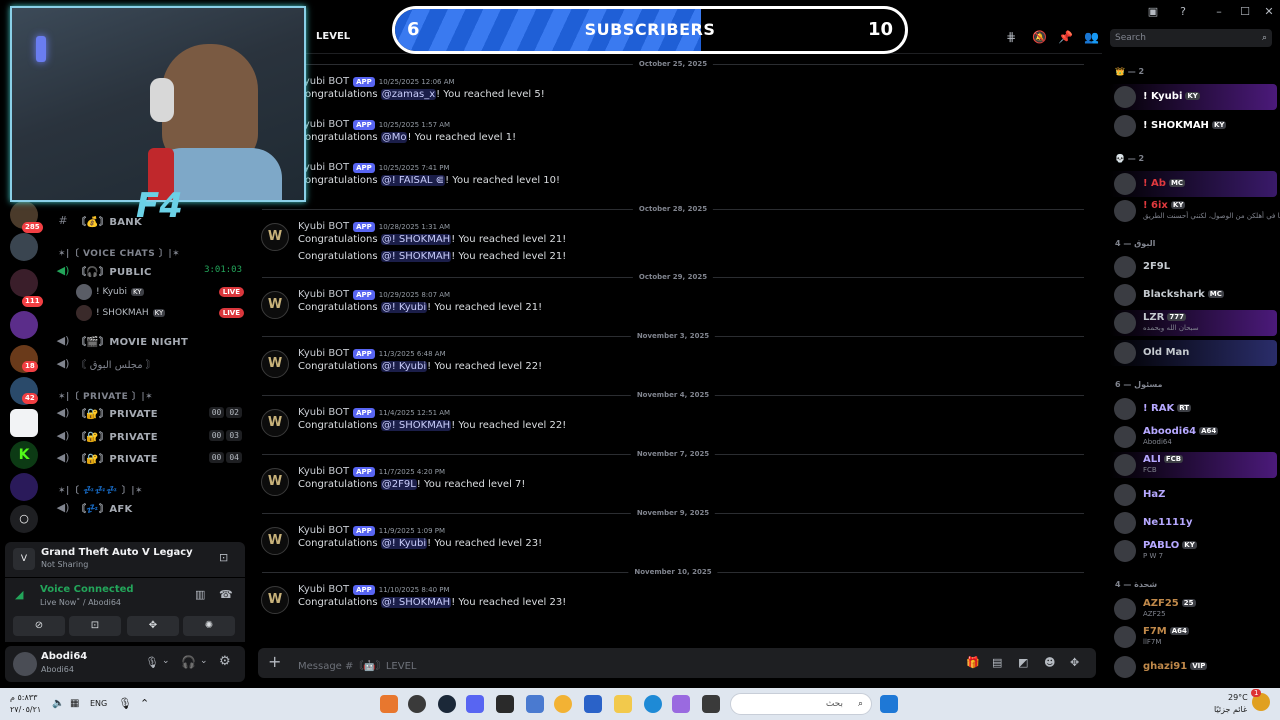 The height and width of the screenshot is (720, 1280). Describe the element at coordinates (1193, 523) in the screenshot. I see `member-item: Ne1111y` at that location.